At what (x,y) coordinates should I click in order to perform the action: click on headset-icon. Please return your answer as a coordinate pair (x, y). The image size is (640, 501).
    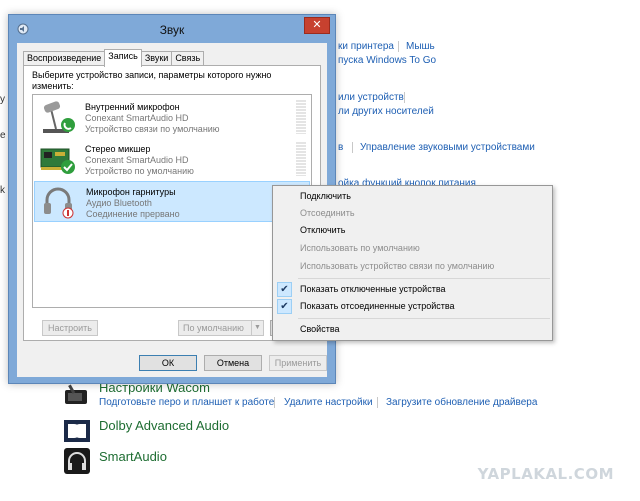
    Looking at the image, I should click on (59, 203).